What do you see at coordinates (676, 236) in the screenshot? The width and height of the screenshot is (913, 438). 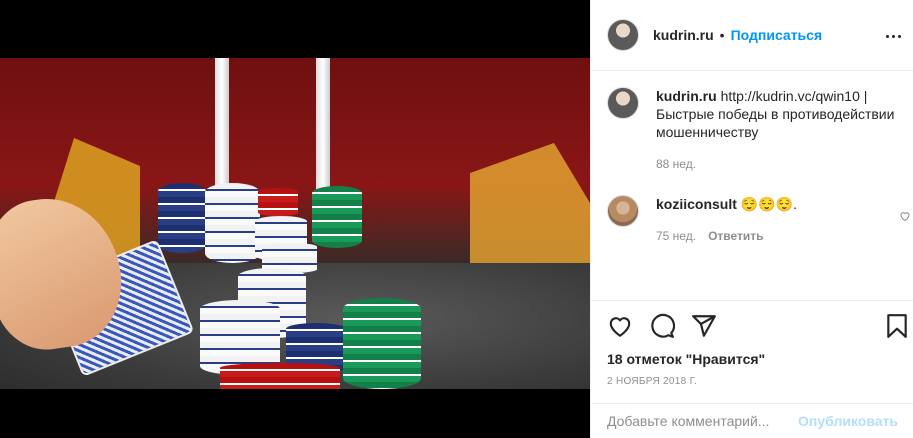 I see `comment-age: 75 нед.` at bounding box center [676, 236].